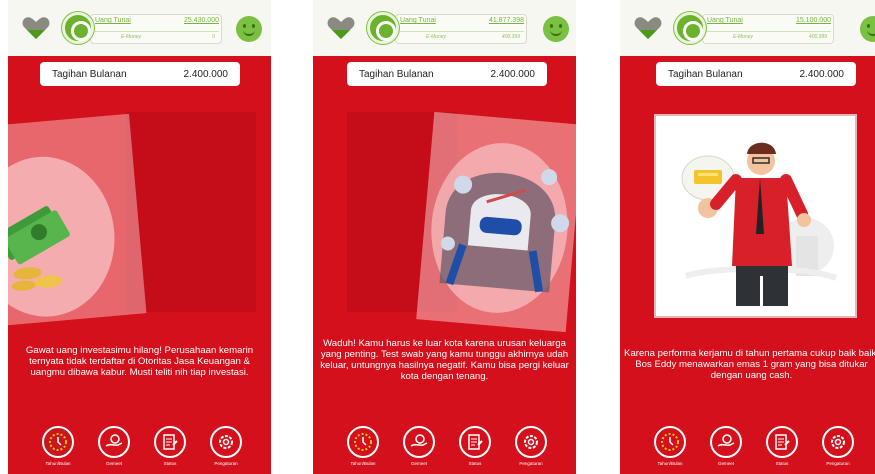  Describe the element at coordinates (768, 29) in the screenshot. I see `wallet-panel: Uang Tunai 15.100.000 E-Money 400.399` at that location.